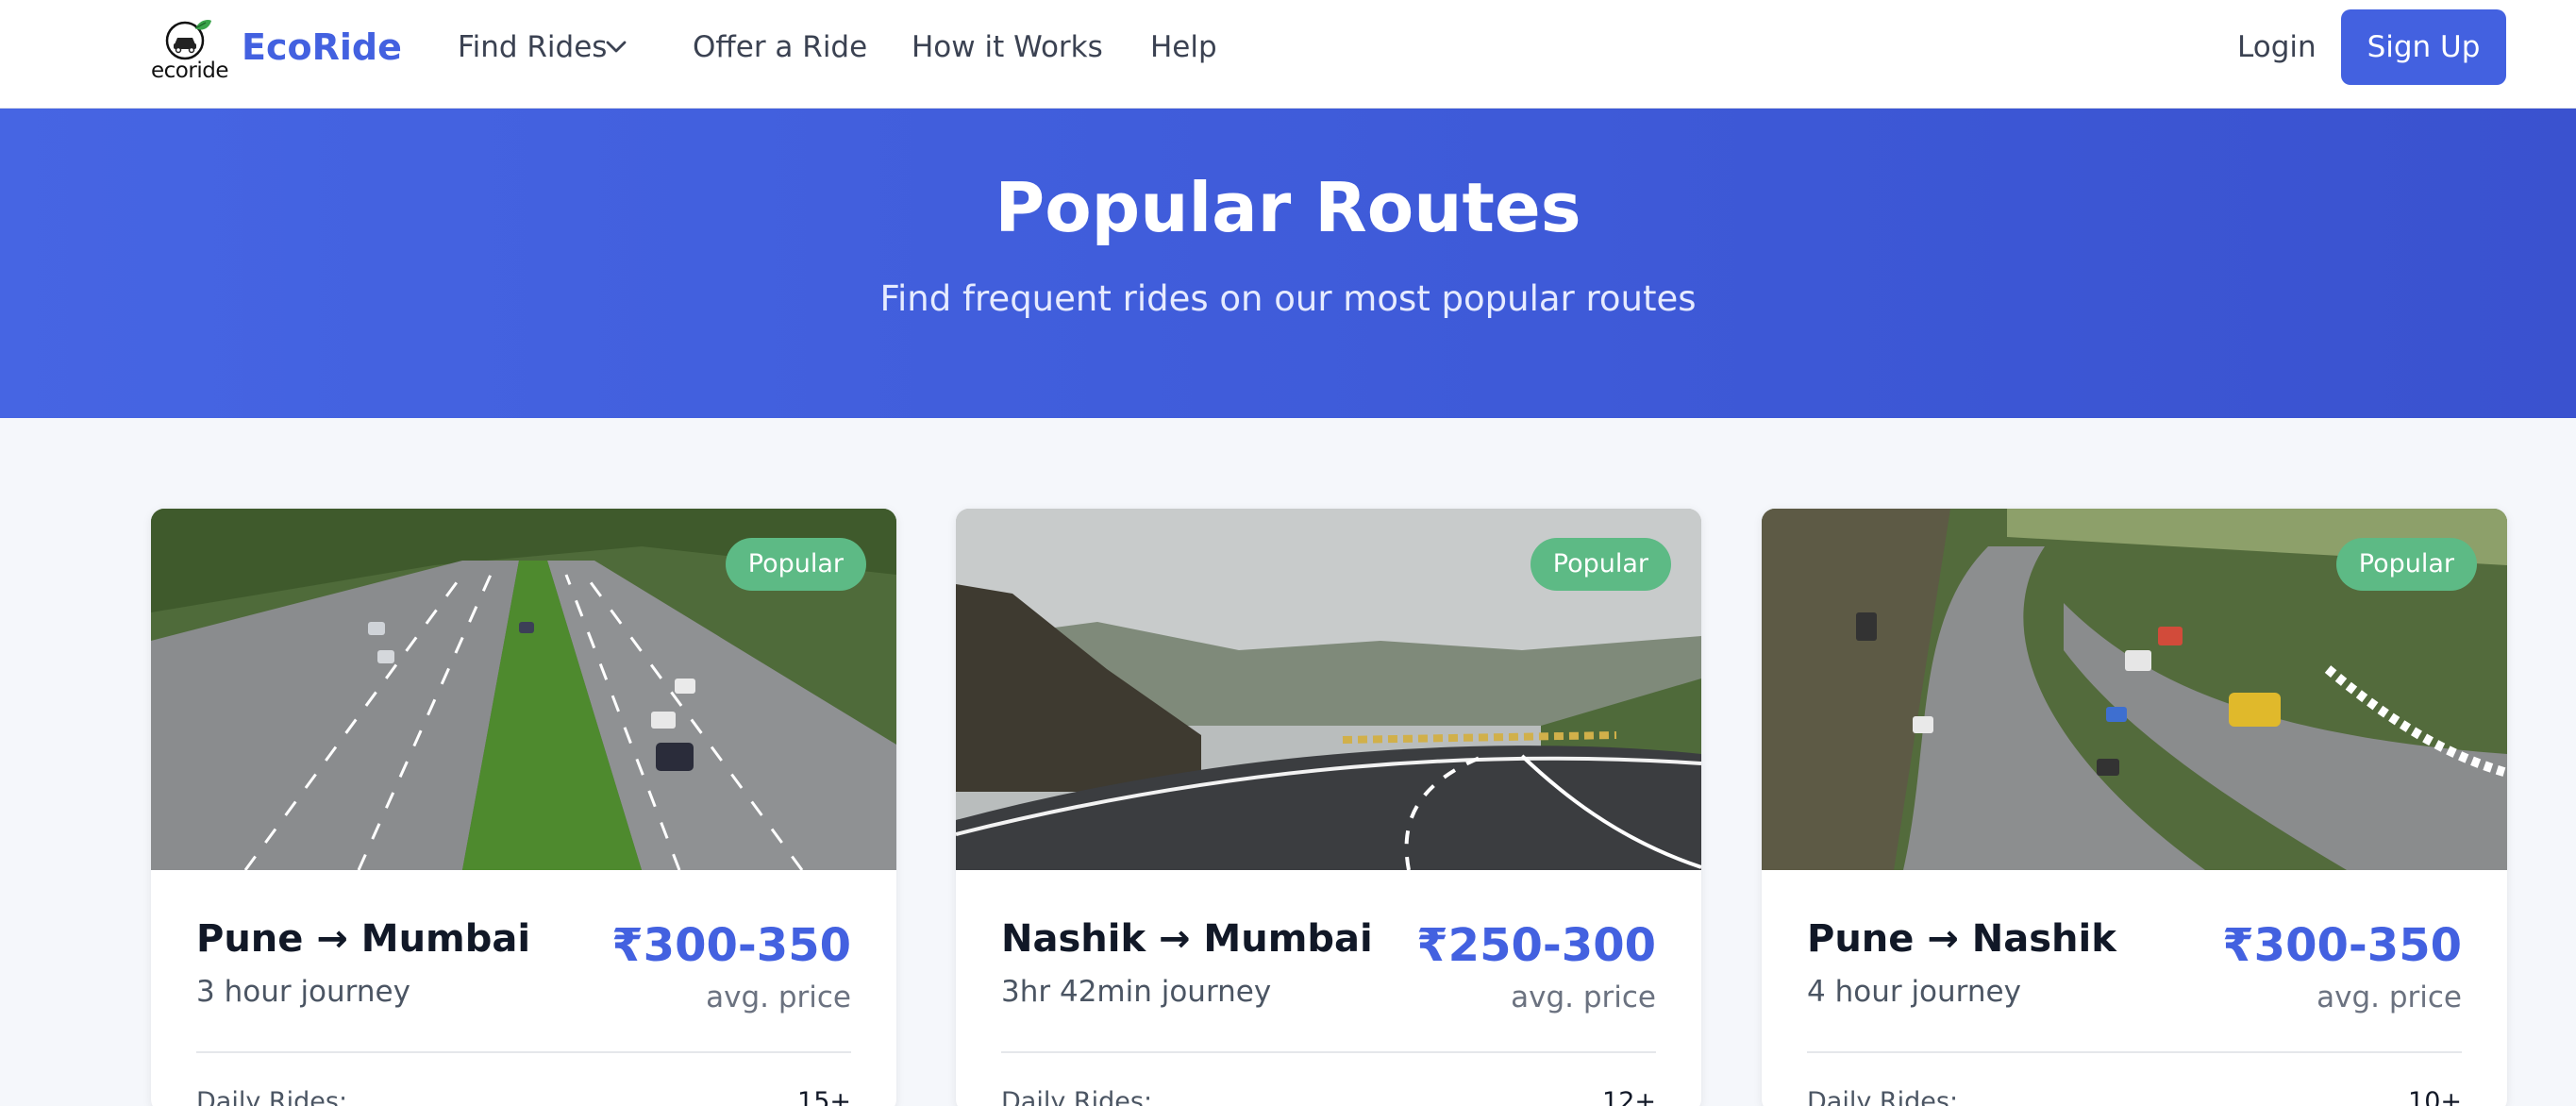 This screenshot has height=1106, width=2576. What do you see at coordinates (303, 992) in the screenshot?
I see `route-duration: 3 hour journey` at bounding box center [303, 992].